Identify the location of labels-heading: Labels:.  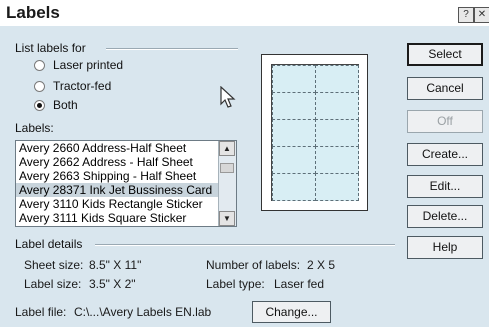
(34, 128).